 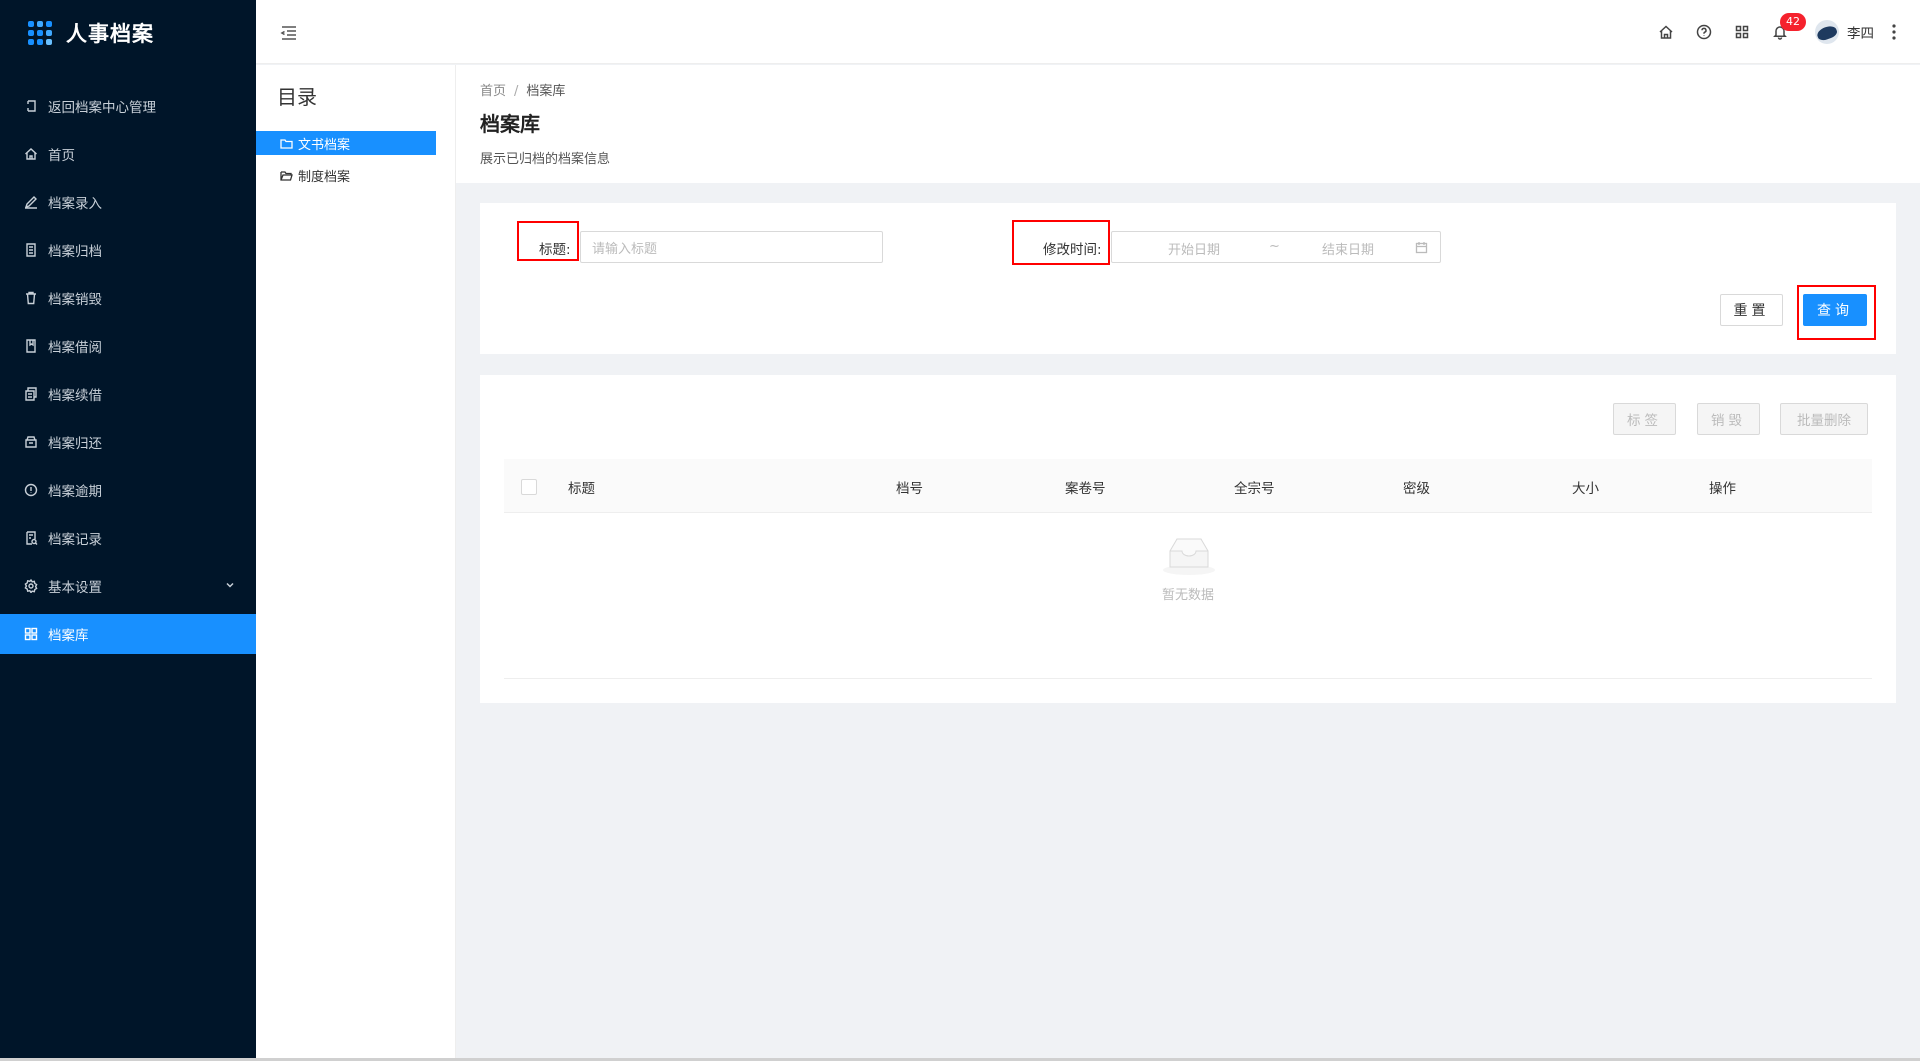 What do you see at coordinates (31, 490) in the screenshot?
I see `alert-circle-icon` at bounding box center [31, 490].